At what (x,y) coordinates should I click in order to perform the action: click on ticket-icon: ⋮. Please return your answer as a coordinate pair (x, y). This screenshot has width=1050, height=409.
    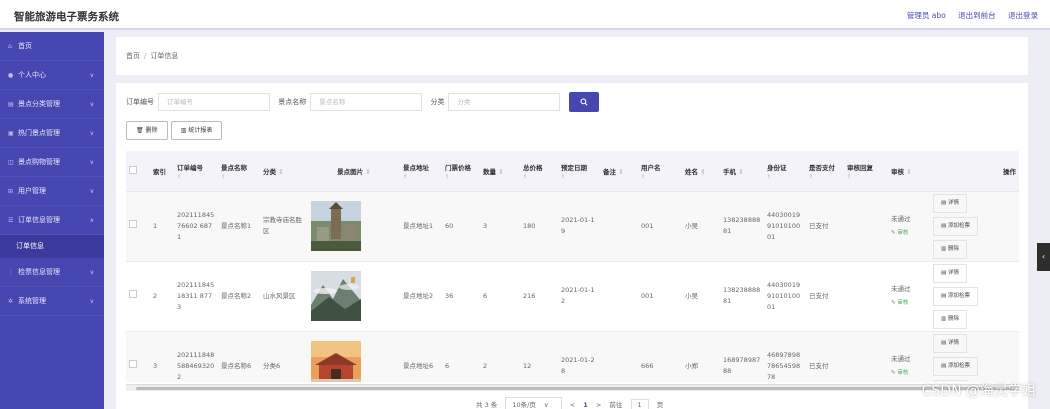
    Looking at the image, I should click on (11, 272).